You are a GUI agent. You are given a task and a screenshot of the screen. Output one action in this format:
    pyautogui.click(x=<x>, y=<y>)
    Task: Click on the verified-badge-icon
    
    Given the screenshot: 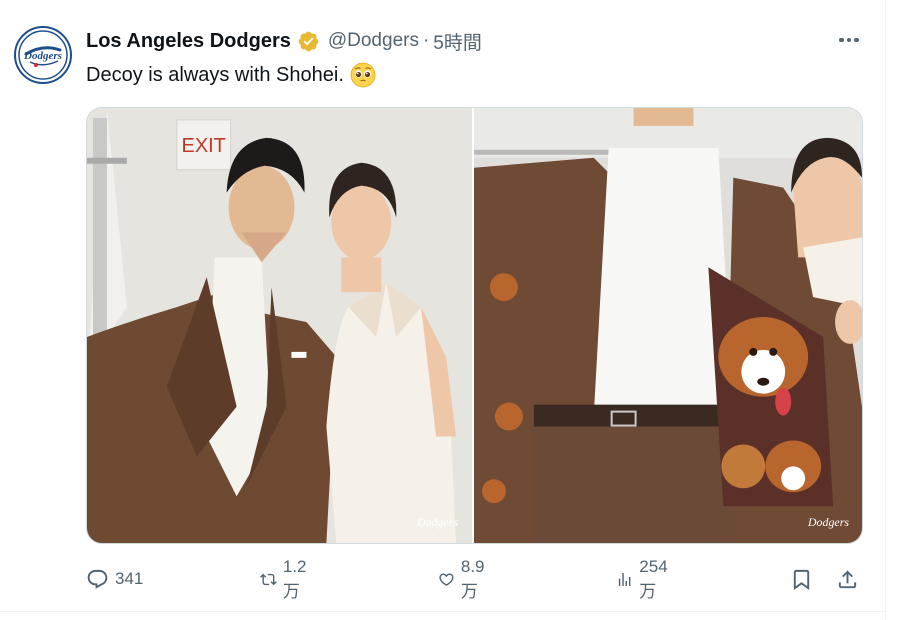 What is the action you would take?
    pyautogui.click(x=308, y=41)
    